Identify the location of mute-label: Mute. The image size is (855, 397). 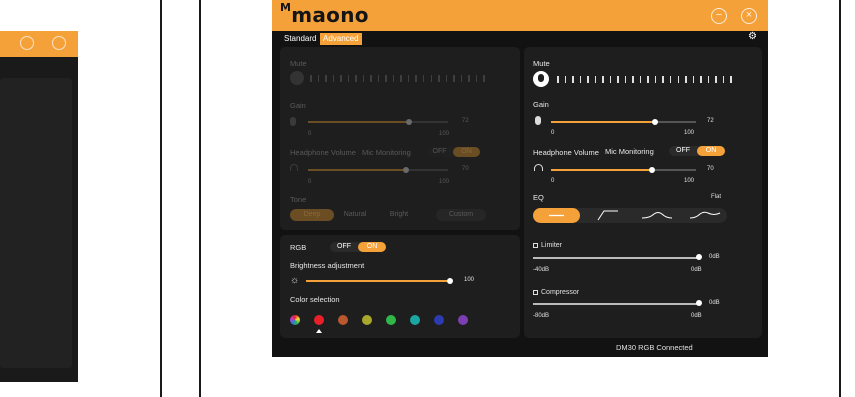
(298, 63).